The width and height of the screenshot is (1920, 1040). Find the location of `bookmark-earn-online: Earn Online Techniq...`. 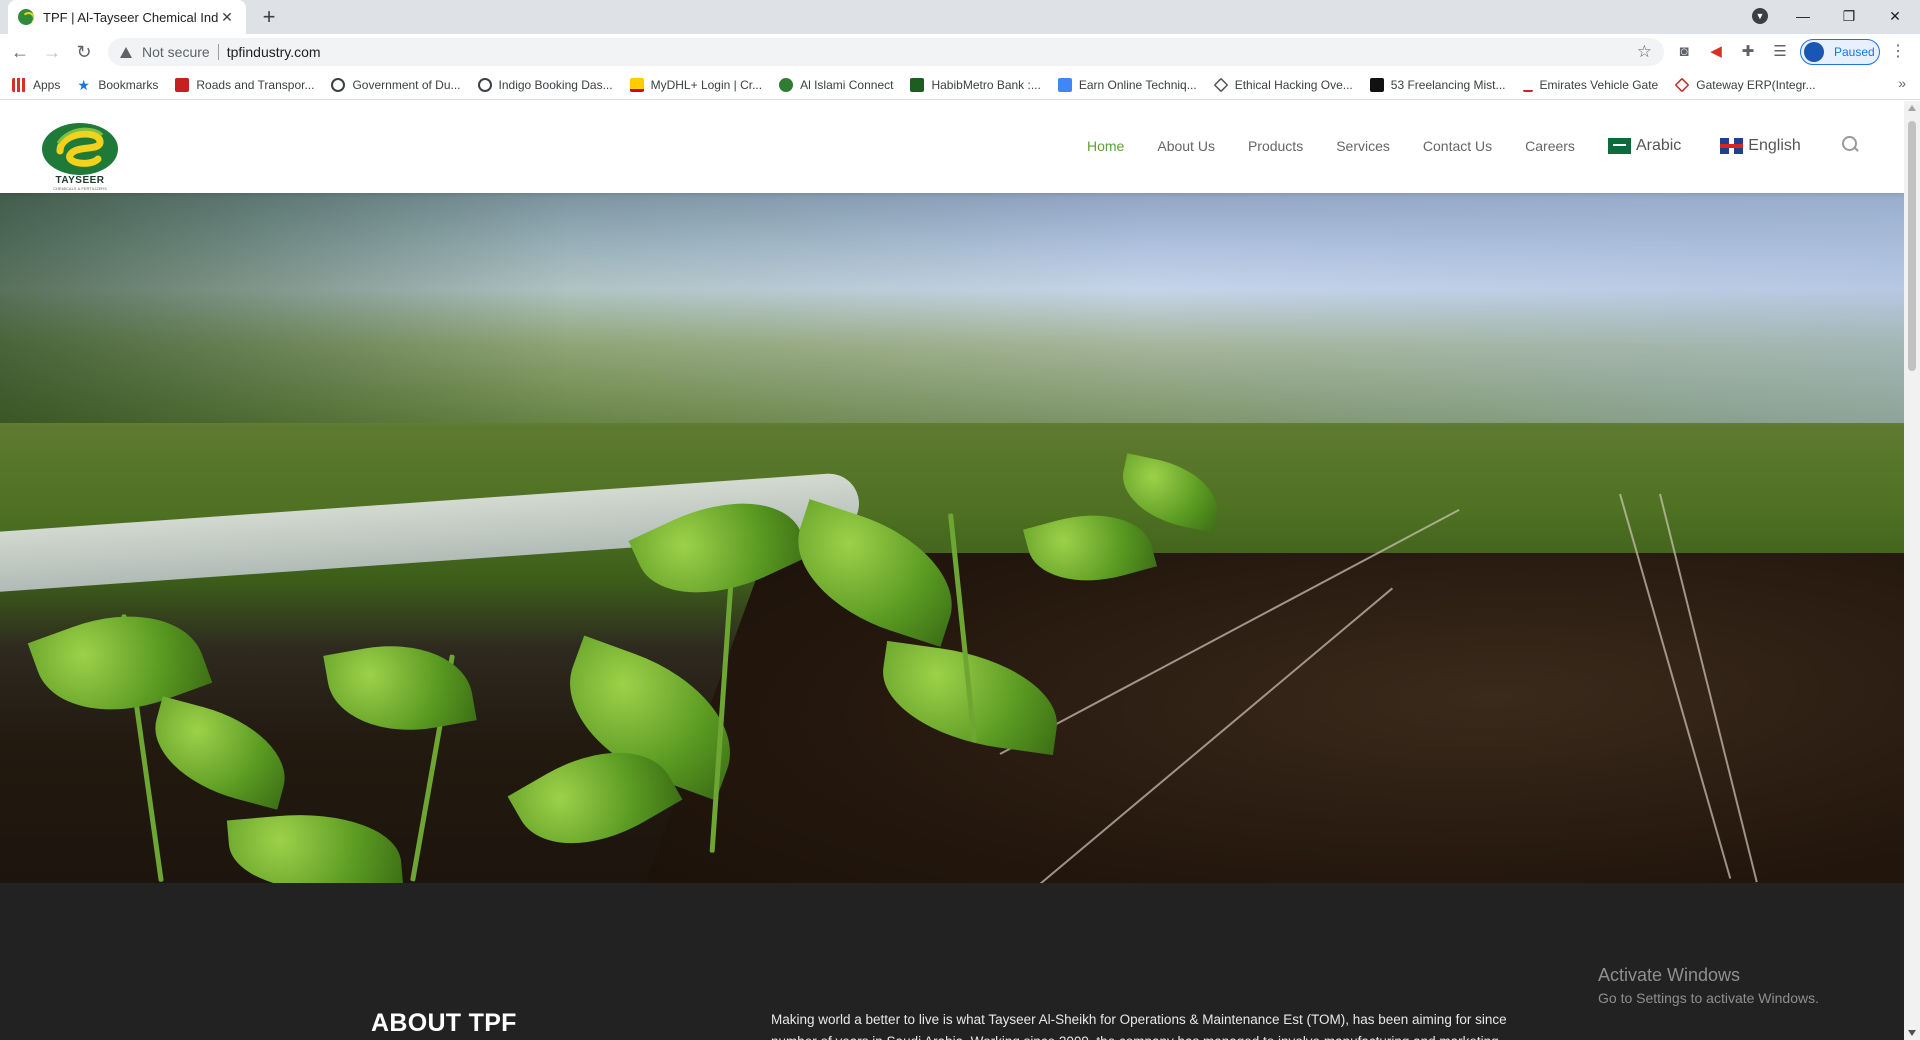

bookmark-earn-online: Earn Online Techniq... is located at coordinates (1127, 84).